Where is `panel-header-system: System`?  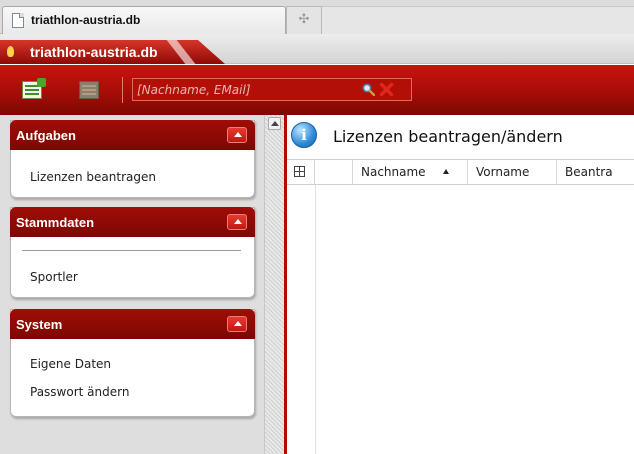
panel-header-system: System is located at coordinates (132, 324).